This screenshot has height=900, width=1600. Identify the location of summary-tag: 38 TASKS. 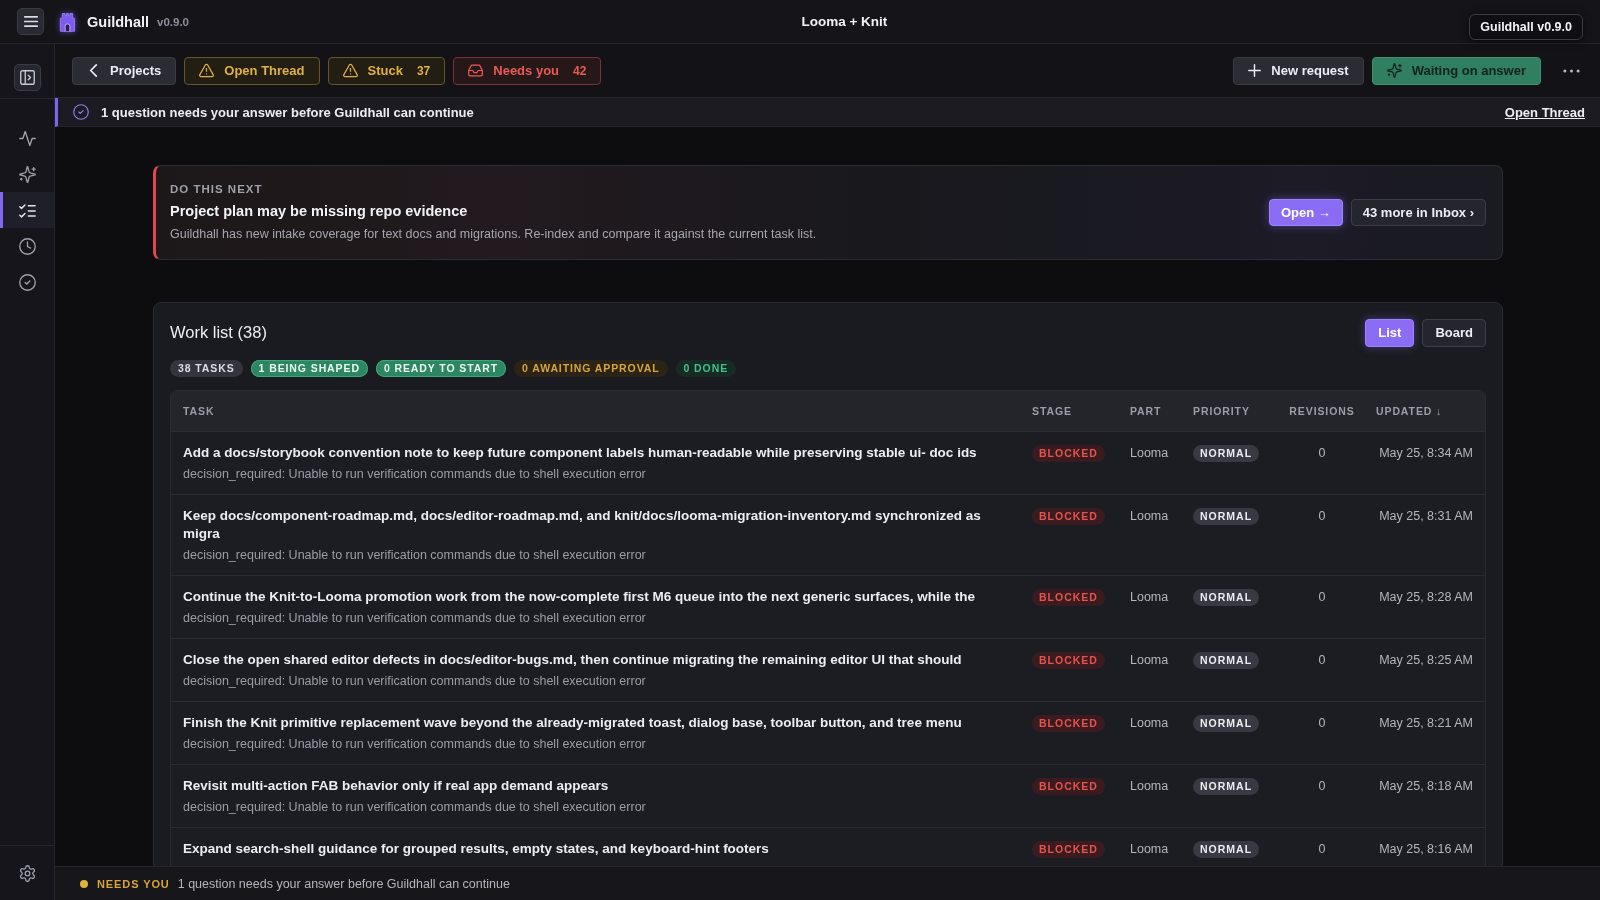
(206, 368).